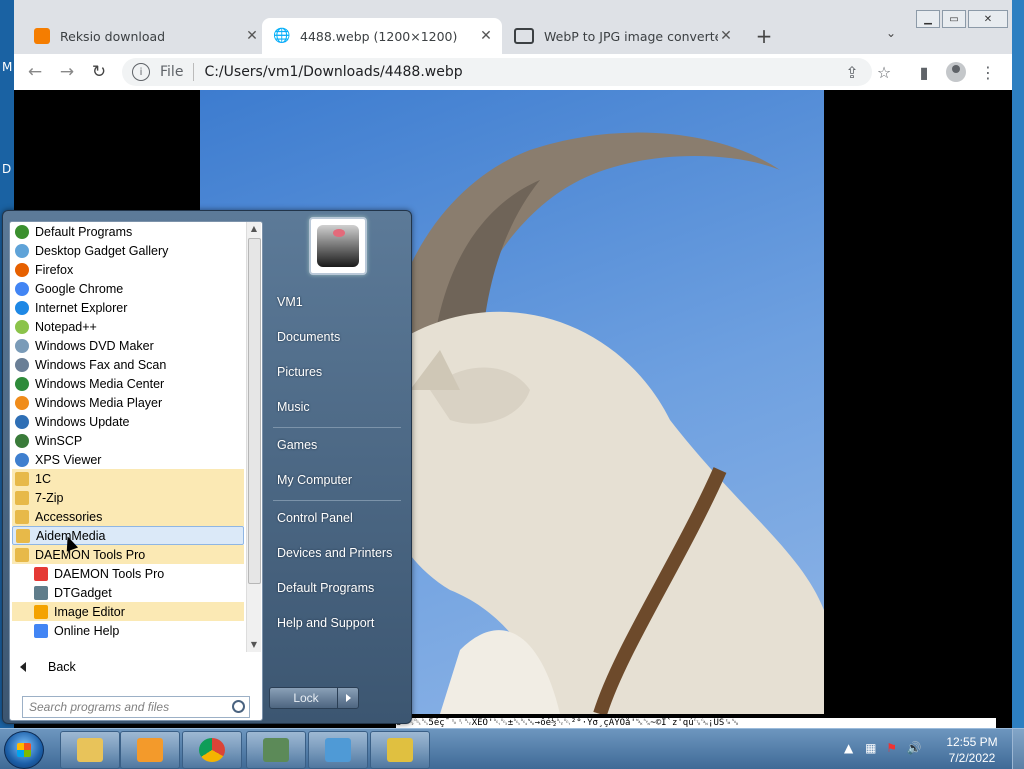 This screenshot has width=1024, height=769. Describe the element at coordinates (314, 480) in the screenshot. I see `start-link-computer: My Computer` at that location.